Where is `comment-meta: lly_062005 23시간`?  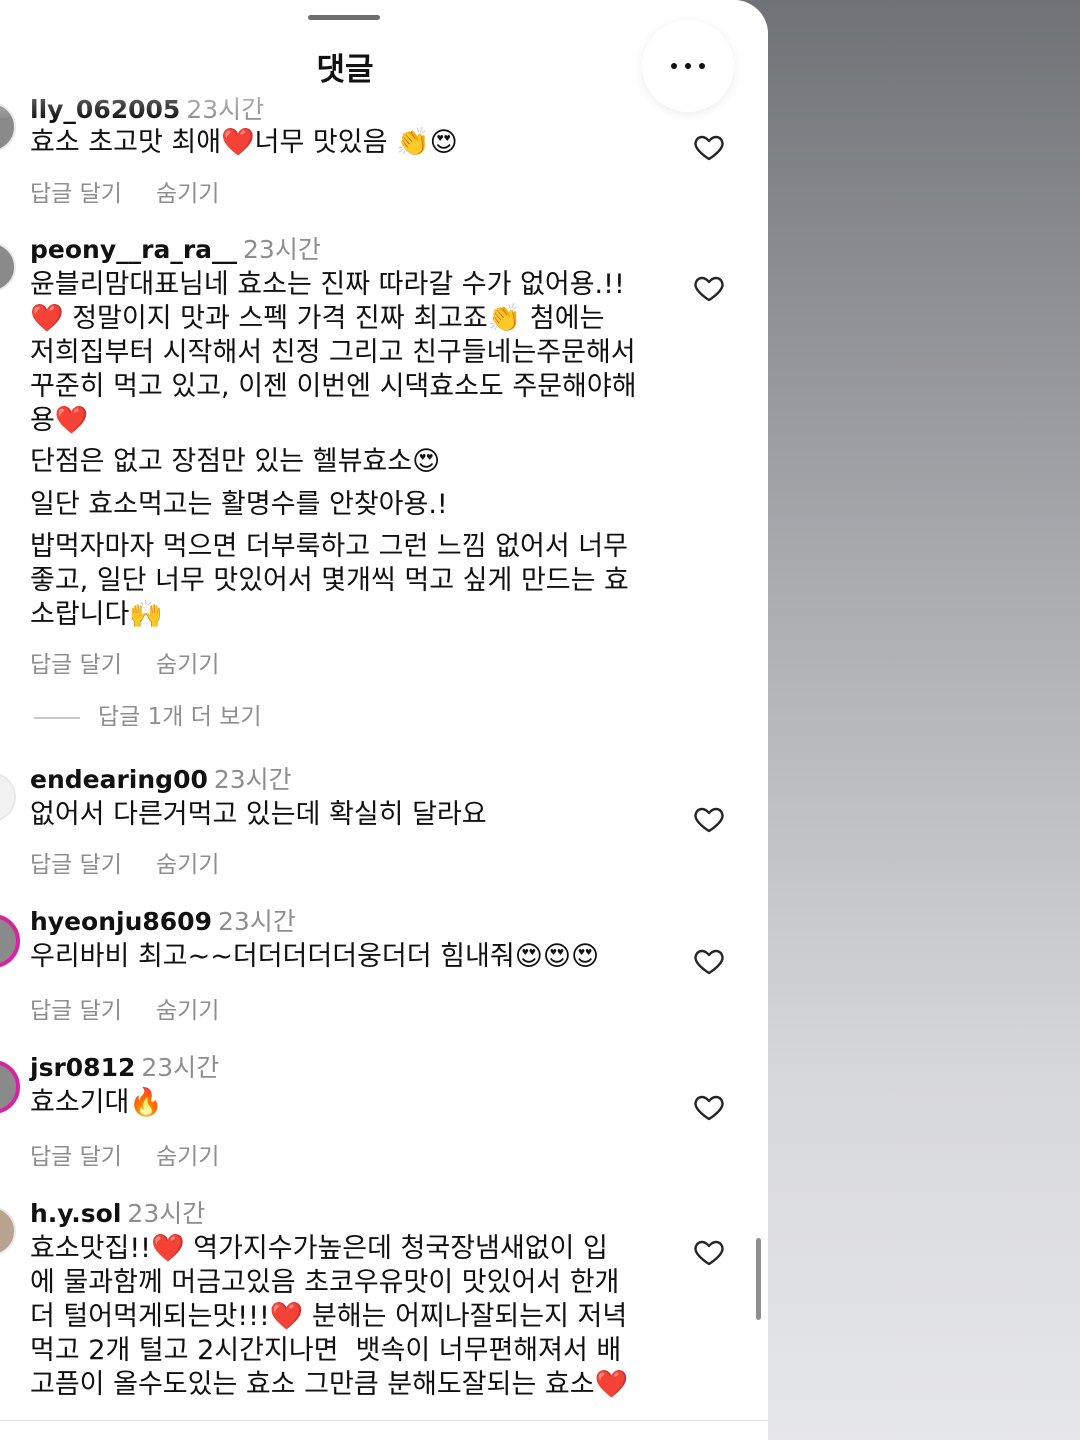 comment-meta: lly_062005 23시간 is located at coordinates (147, 108).